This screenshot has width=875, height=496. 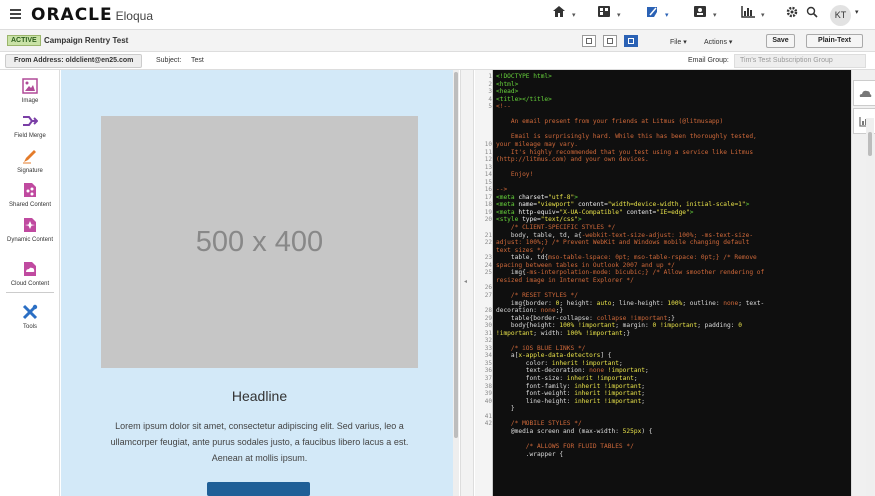 What do you see at coordinates (507, 85) in the screenshot?
I see `code-line: <html>` at bounding box center [507, 85].